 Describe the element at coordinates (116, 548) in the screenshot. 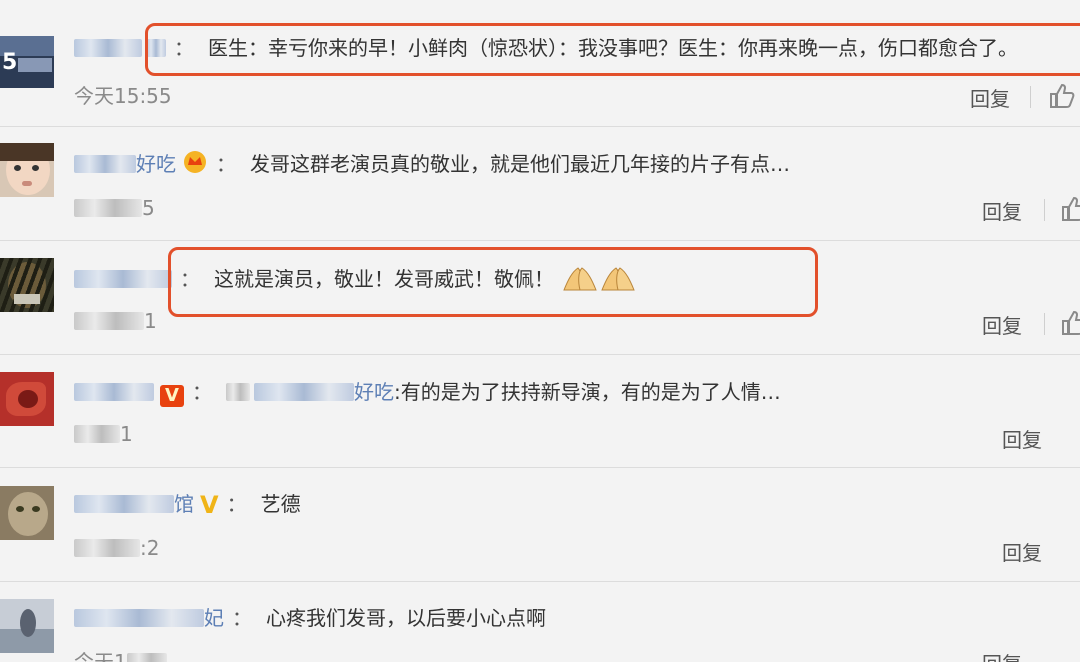

I see `comment-time: :2` at that location.